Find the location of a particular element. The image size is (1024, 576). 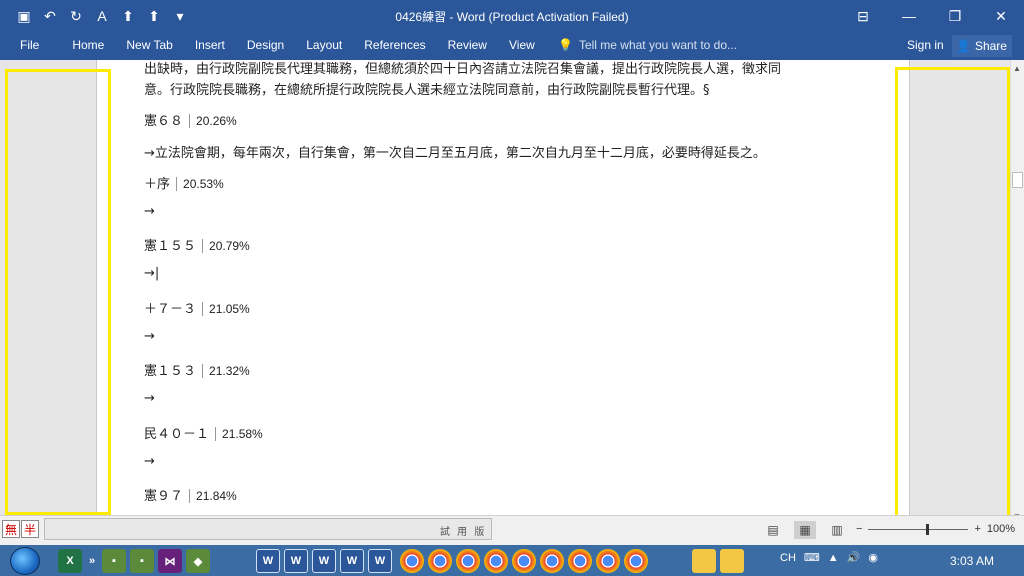

tab-new-tab: New Tab is located at coordinates (149, 47).